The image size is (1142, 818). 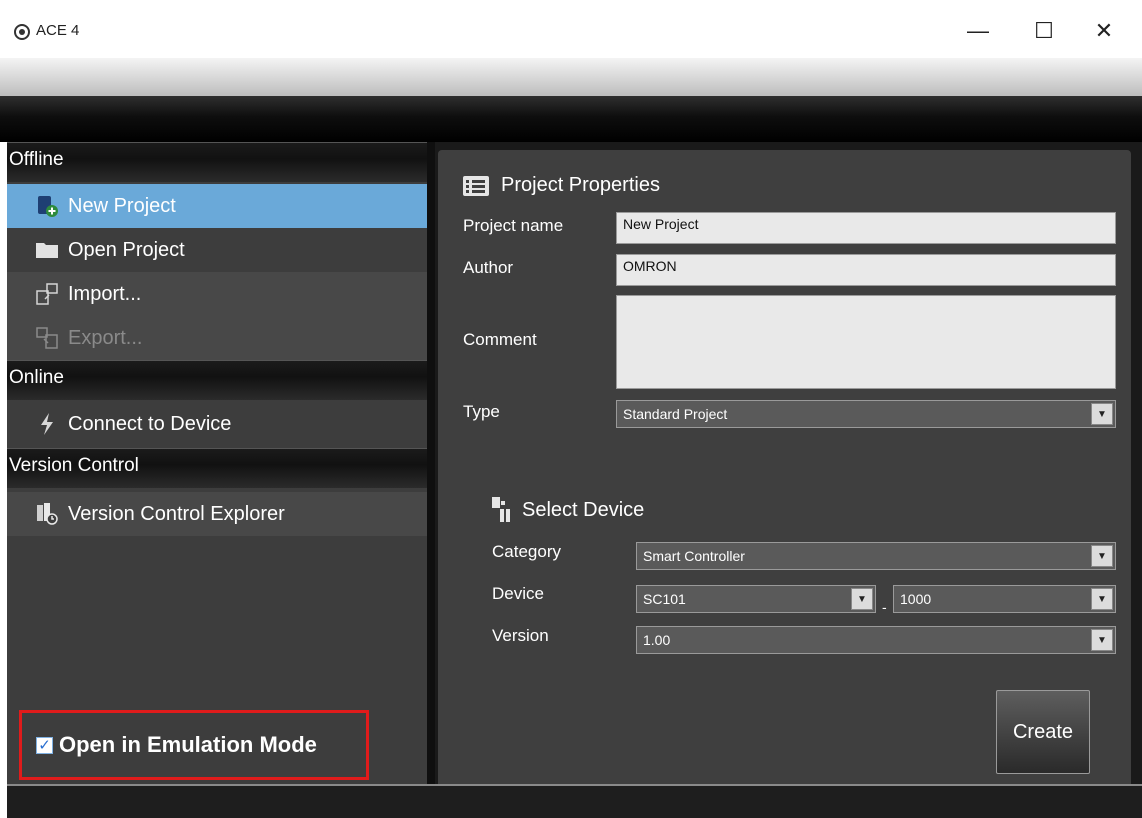 What do you see at coordinates (47, 424) in the screenshot?
I see `lightning-icon` at bounding box center [47, 424].